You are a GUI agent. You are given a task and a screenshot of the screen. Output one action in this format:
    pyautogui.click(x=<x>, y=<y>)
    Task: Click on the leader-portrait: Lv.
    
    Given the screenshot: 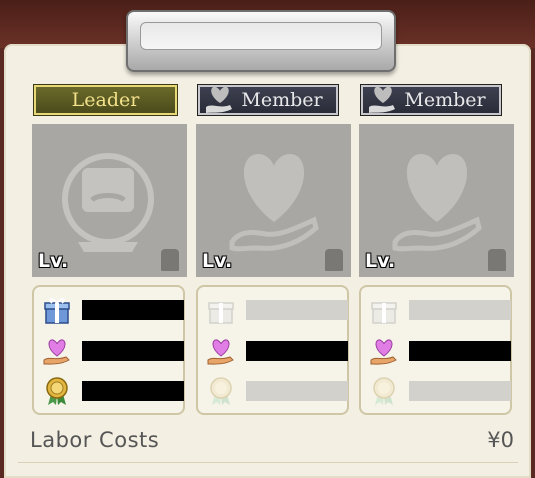 What is the action you would take?
    pyautogui.click(x=109, y=200)
    